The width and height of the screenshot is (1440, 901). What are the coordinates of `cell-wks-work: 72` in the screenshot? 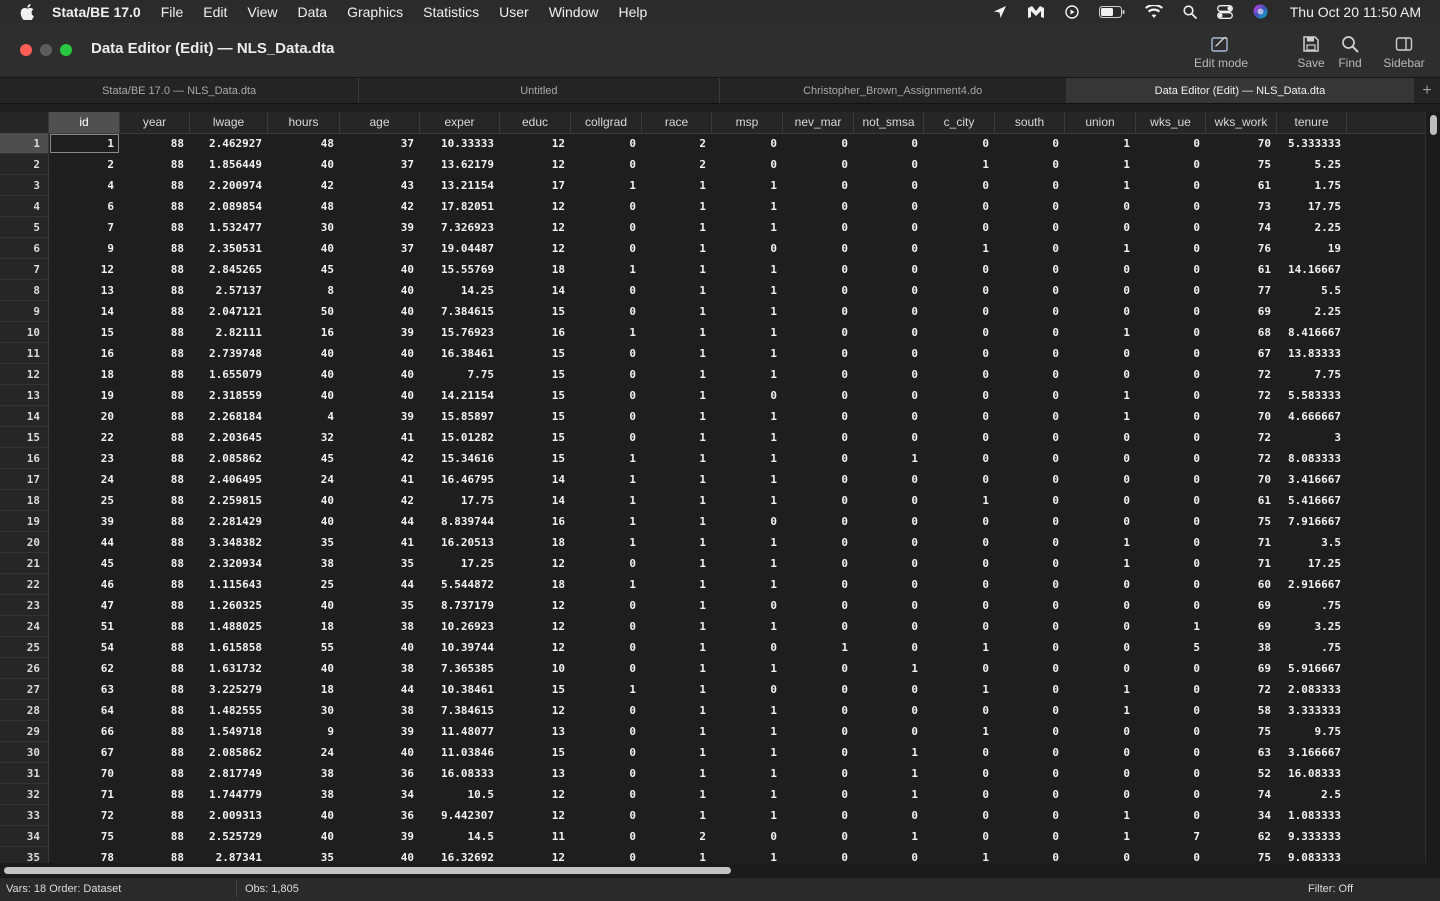 It's located at (1241, 458).